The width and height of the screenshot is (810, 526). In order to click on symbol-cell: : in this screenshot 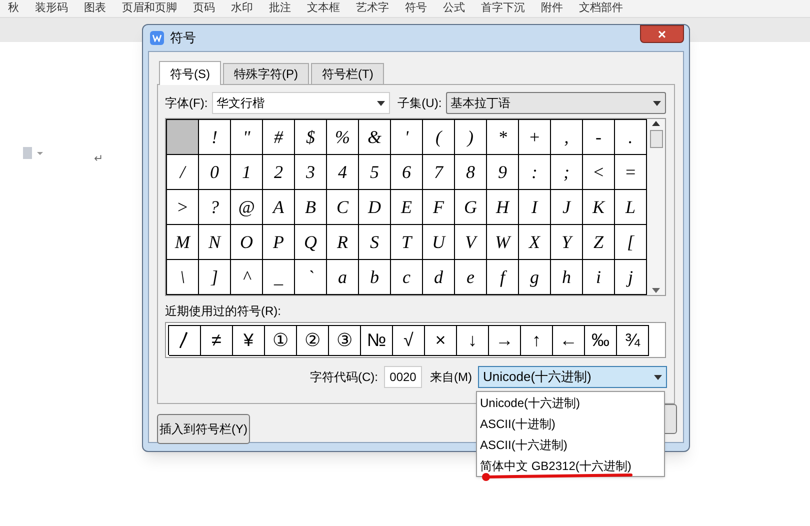, I will do `click(535, 172)`.